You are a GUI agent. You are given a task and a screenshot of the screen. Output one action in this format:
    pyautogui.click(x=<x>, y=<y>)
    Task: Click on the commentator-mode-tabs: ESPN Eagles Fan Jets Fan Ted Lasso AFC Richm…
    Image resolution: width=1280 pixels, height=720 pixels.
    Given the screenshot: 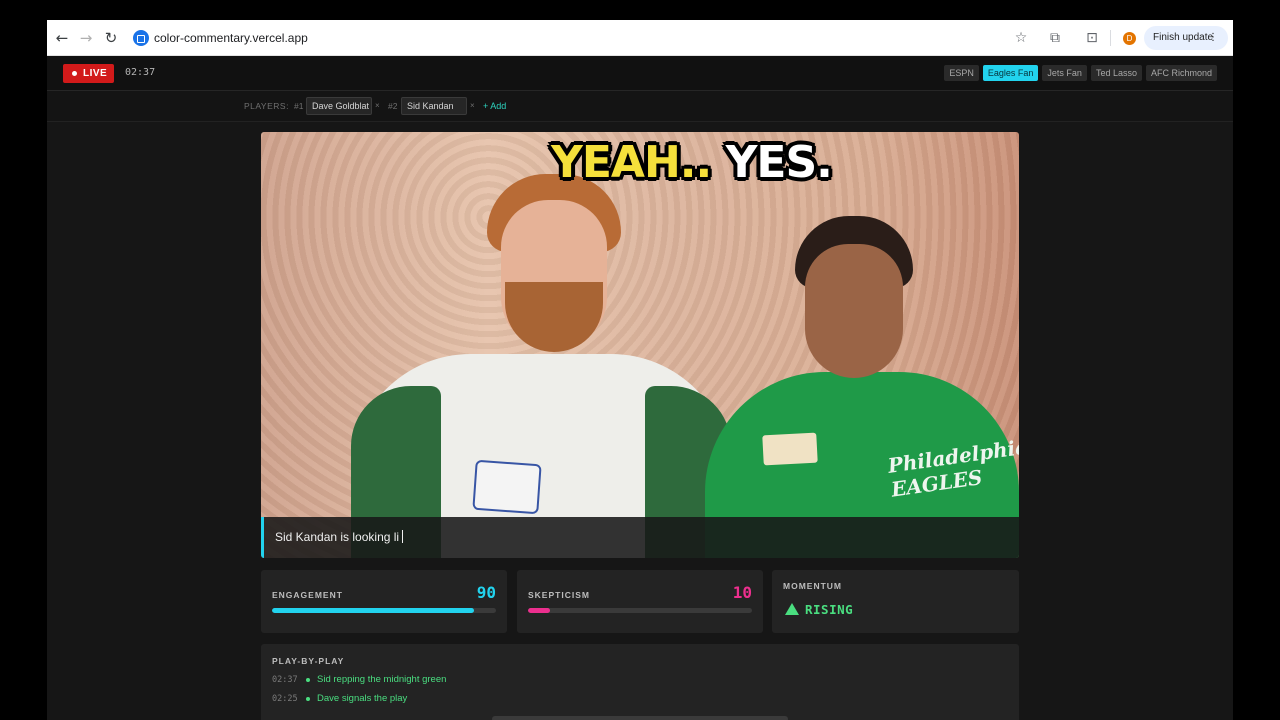 What is the action you would take?
    pyautogui.click(x=1080, y=73)
    